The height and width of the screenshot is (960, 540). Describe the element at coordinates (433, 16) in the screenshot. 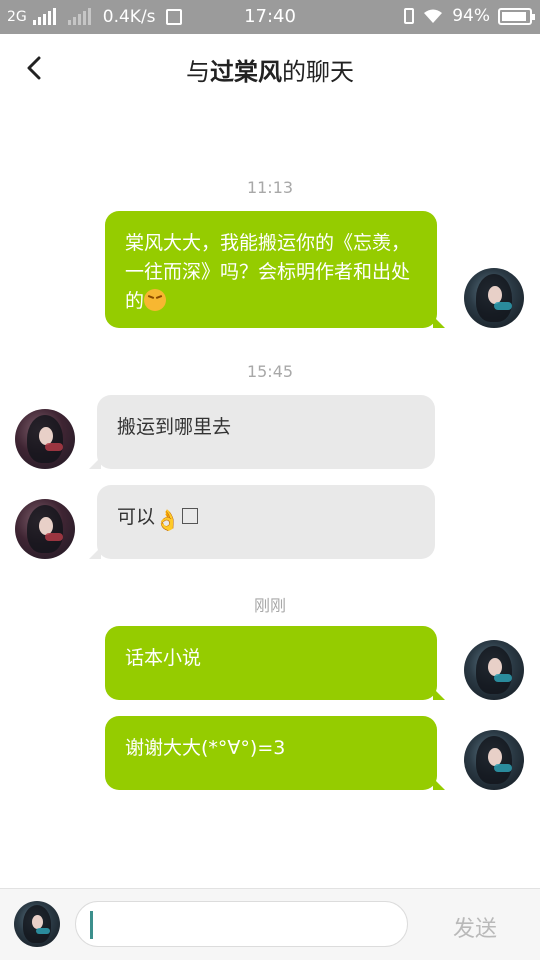

I see `wifi-icon` at that location.